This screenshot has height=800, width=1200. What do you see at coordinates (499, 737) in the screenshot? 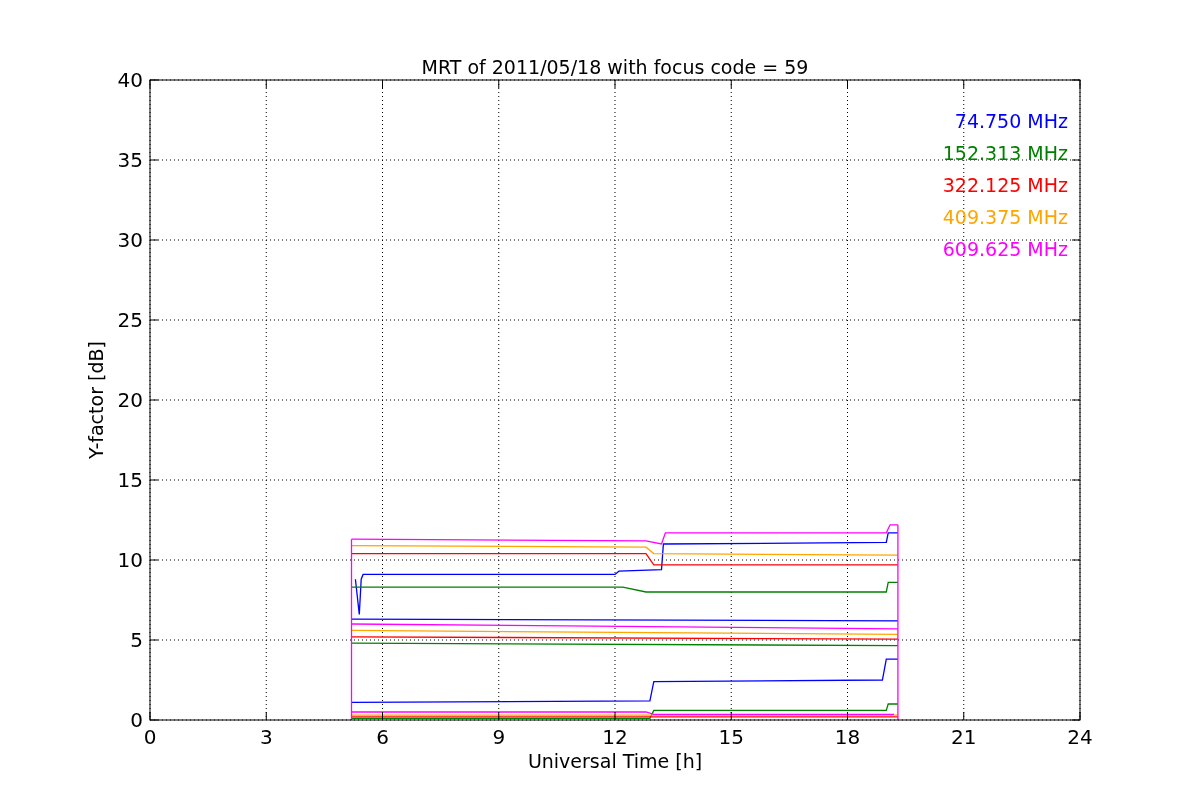
I see `x-tick-label: 9` at bounding box center [499, 737].